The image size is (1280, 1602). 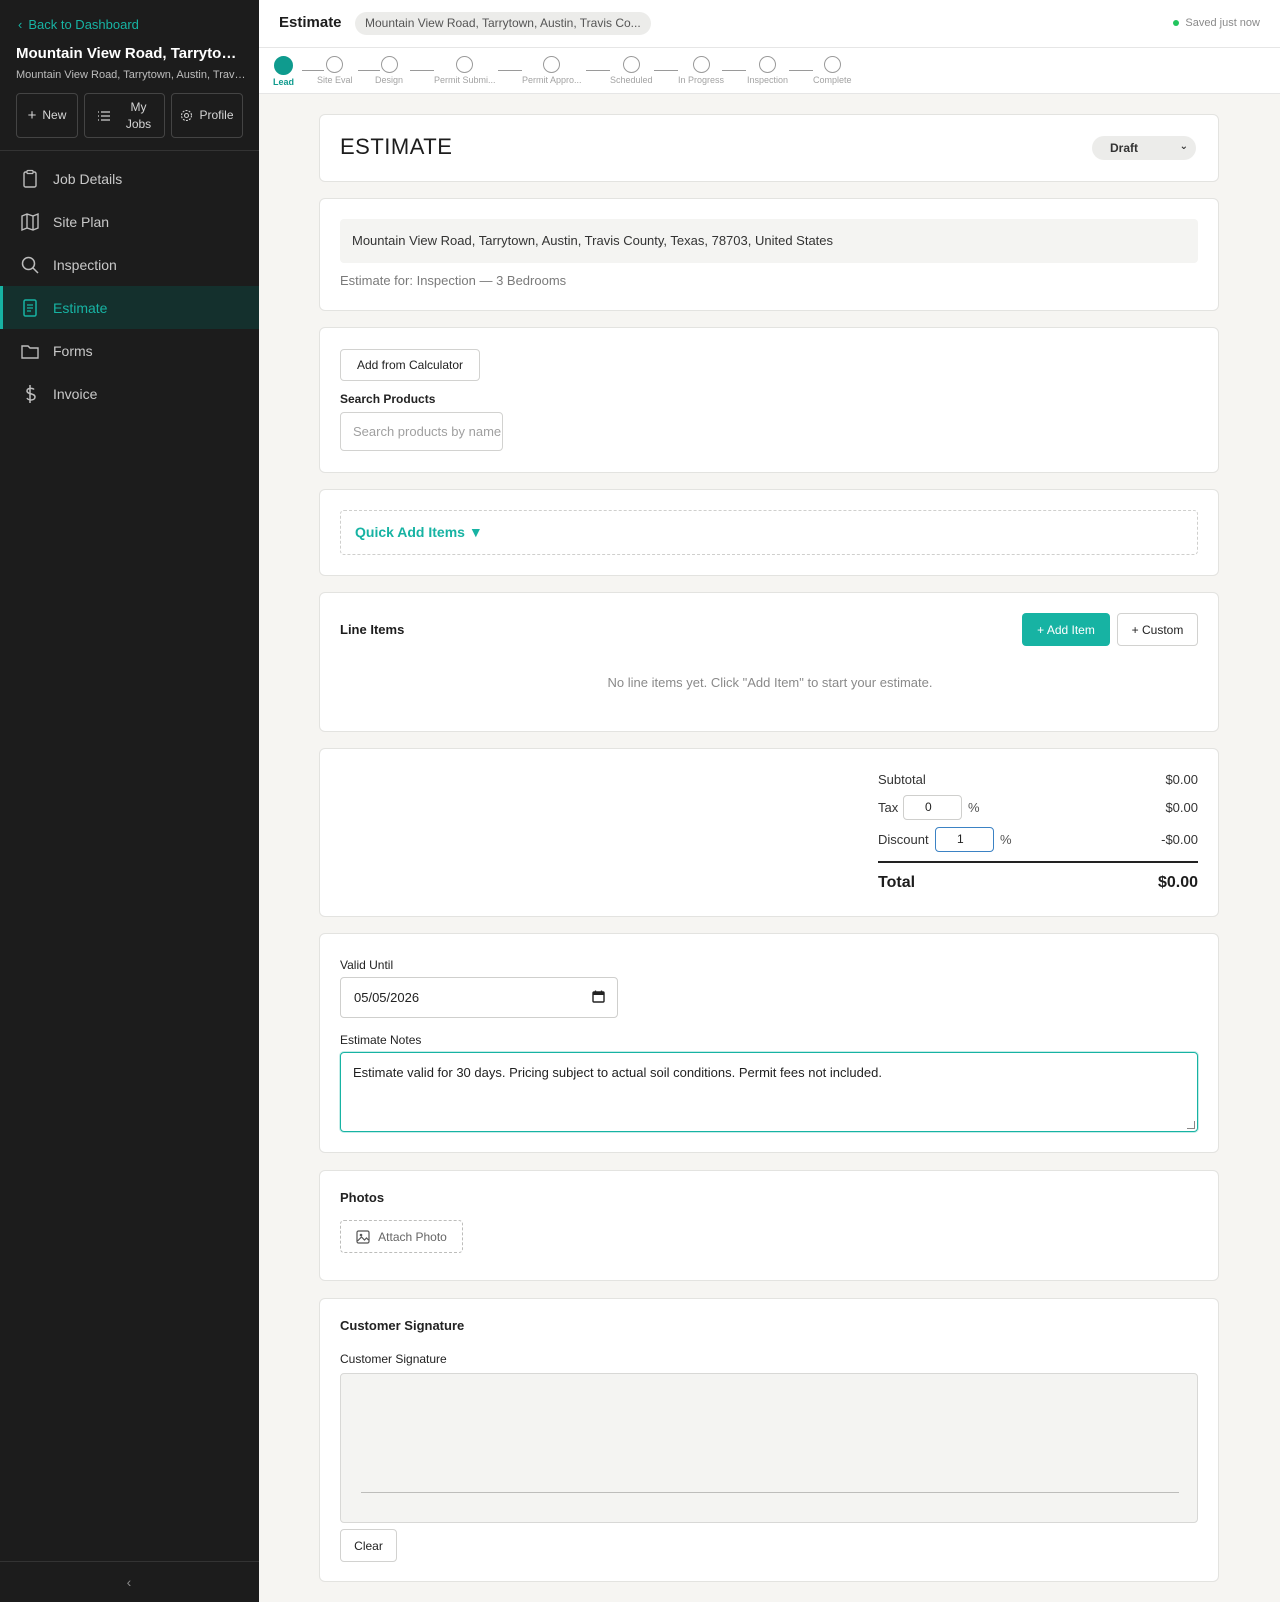 I want to click on discount-rate-input: 1, so click(x=964, y=839).